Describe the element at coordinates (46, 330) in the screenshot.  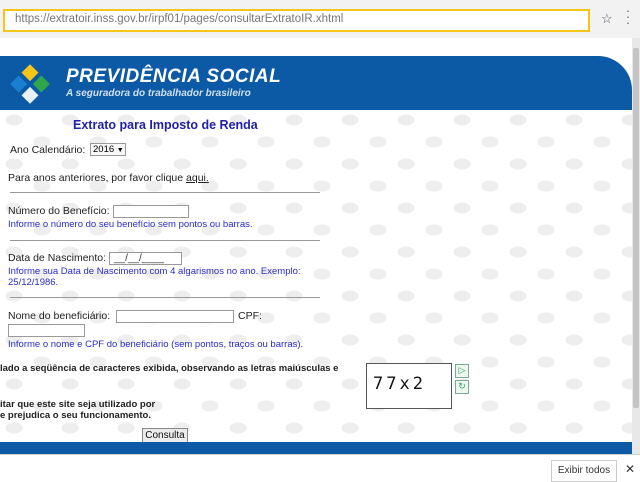
I see `cpf-input` at that location.